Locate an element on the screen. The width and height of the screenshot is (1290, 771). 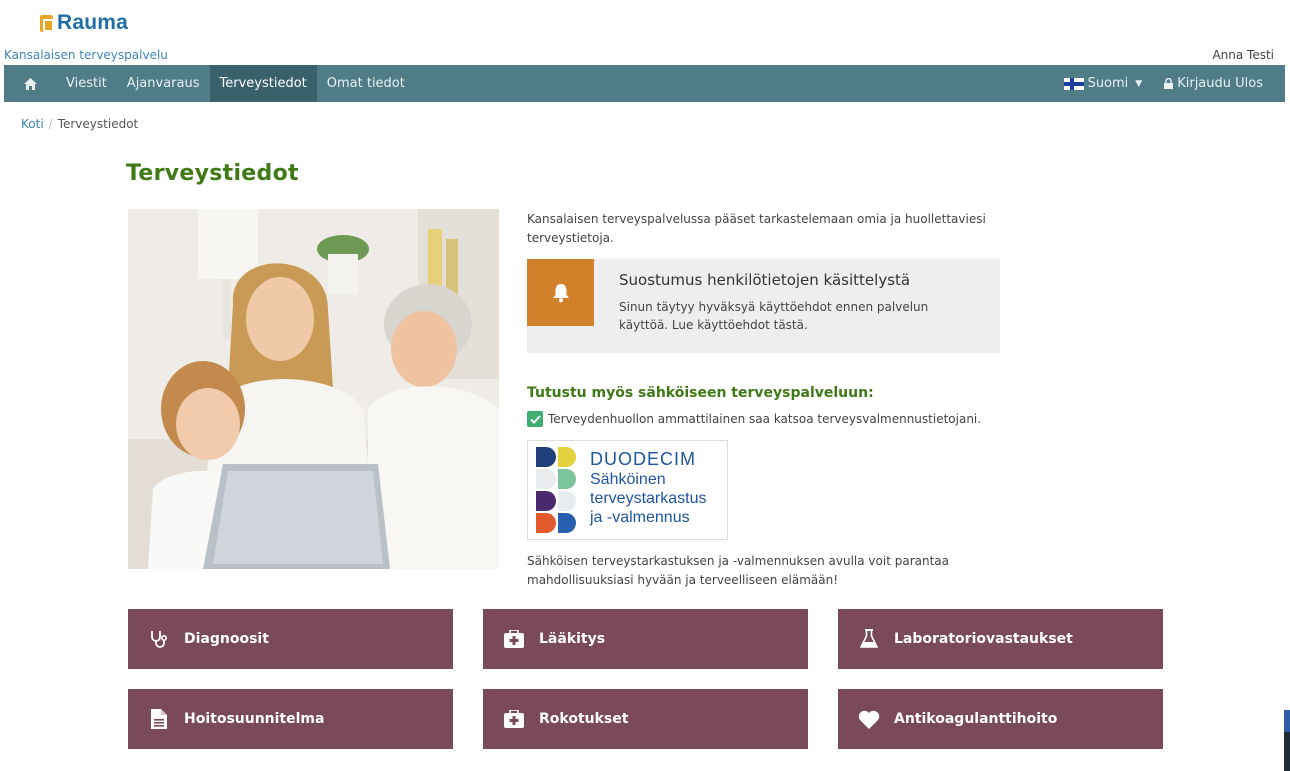
tile-label: Diagnoosit is located at coordinates (226, 639).